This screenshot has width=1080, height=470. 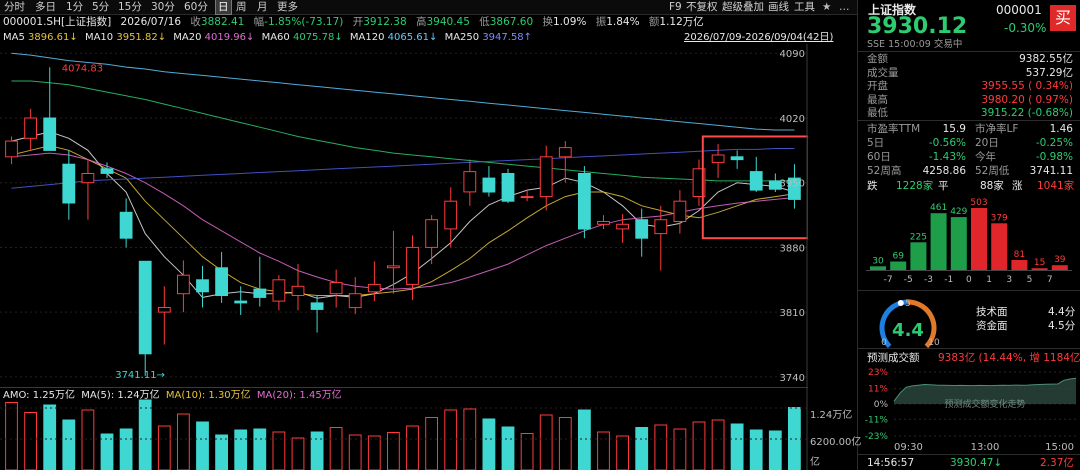 What do you see at coordinates (57, 22) in the screenshot?
I see `security-code: 000001.SH[上证指数]` at bounding box center [57, 22].